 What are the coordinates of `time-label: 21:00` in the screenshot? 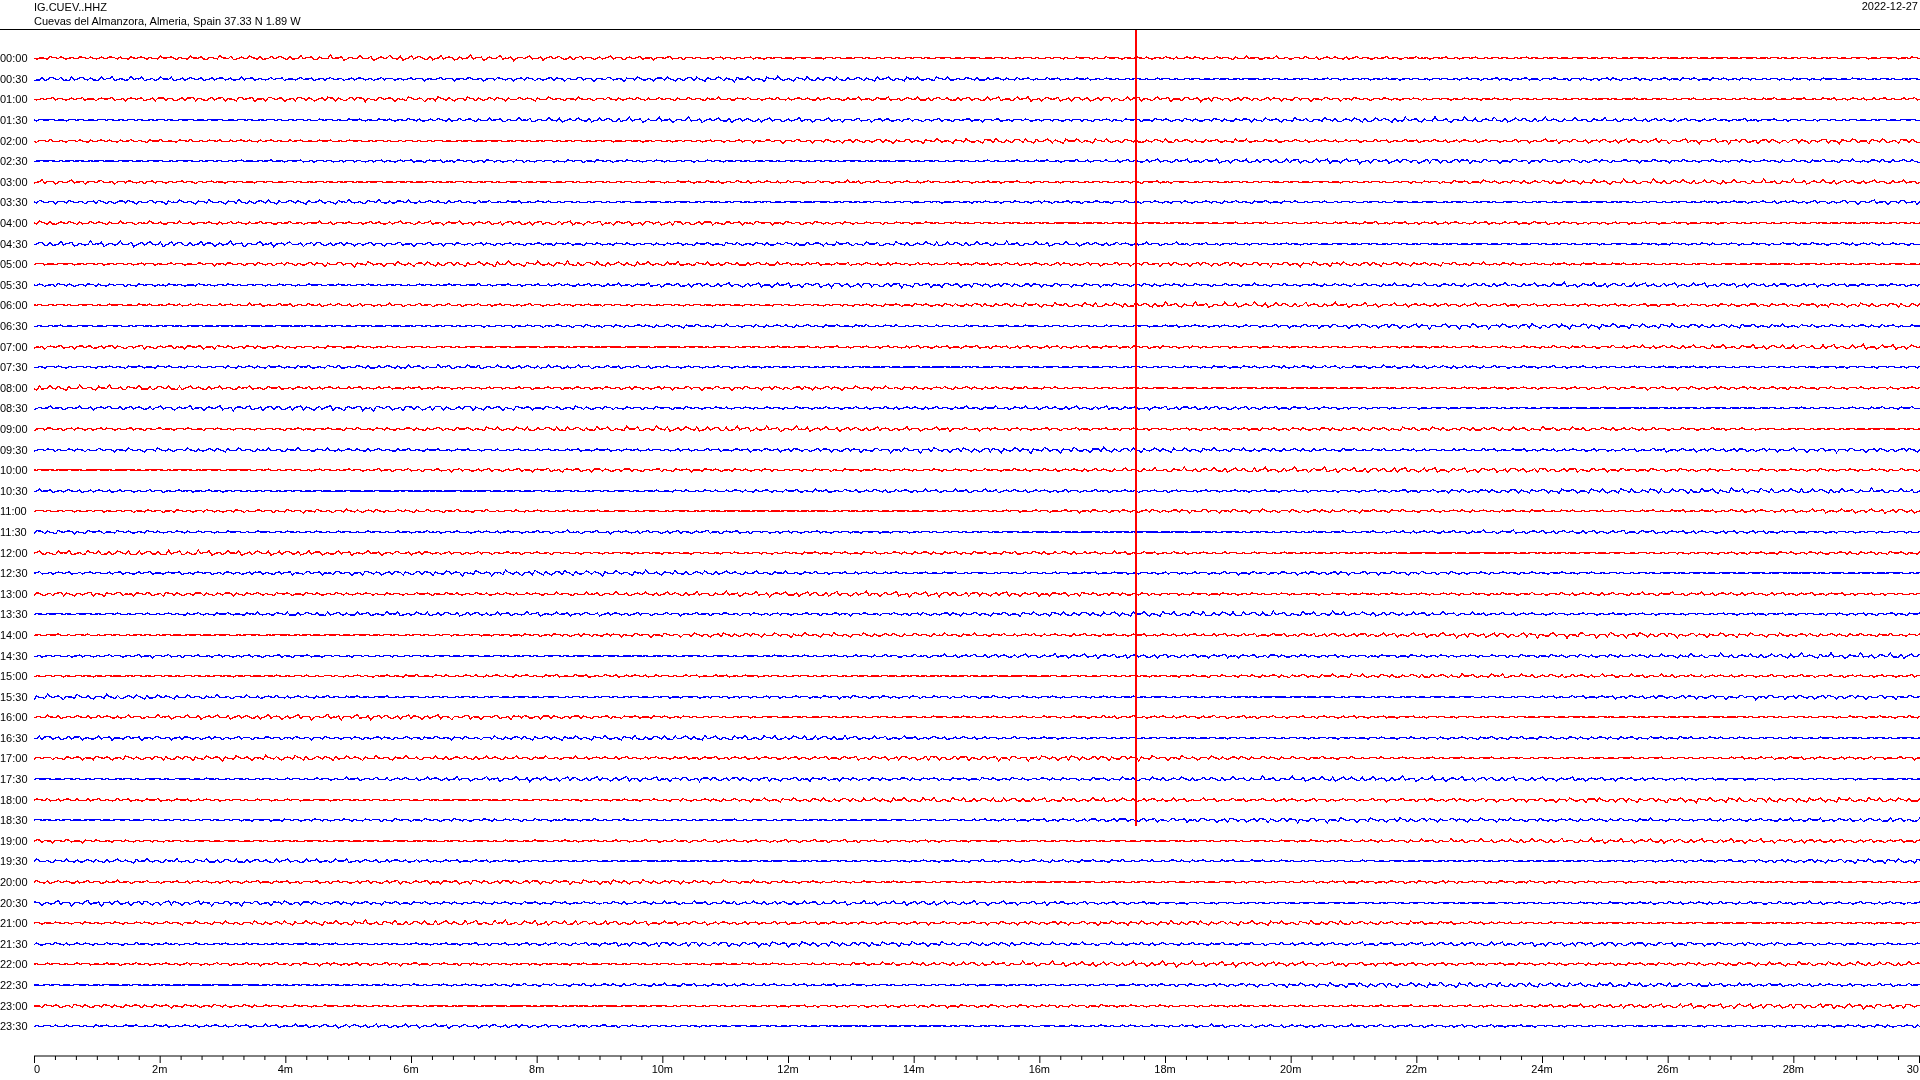 It's located at (14, 923).